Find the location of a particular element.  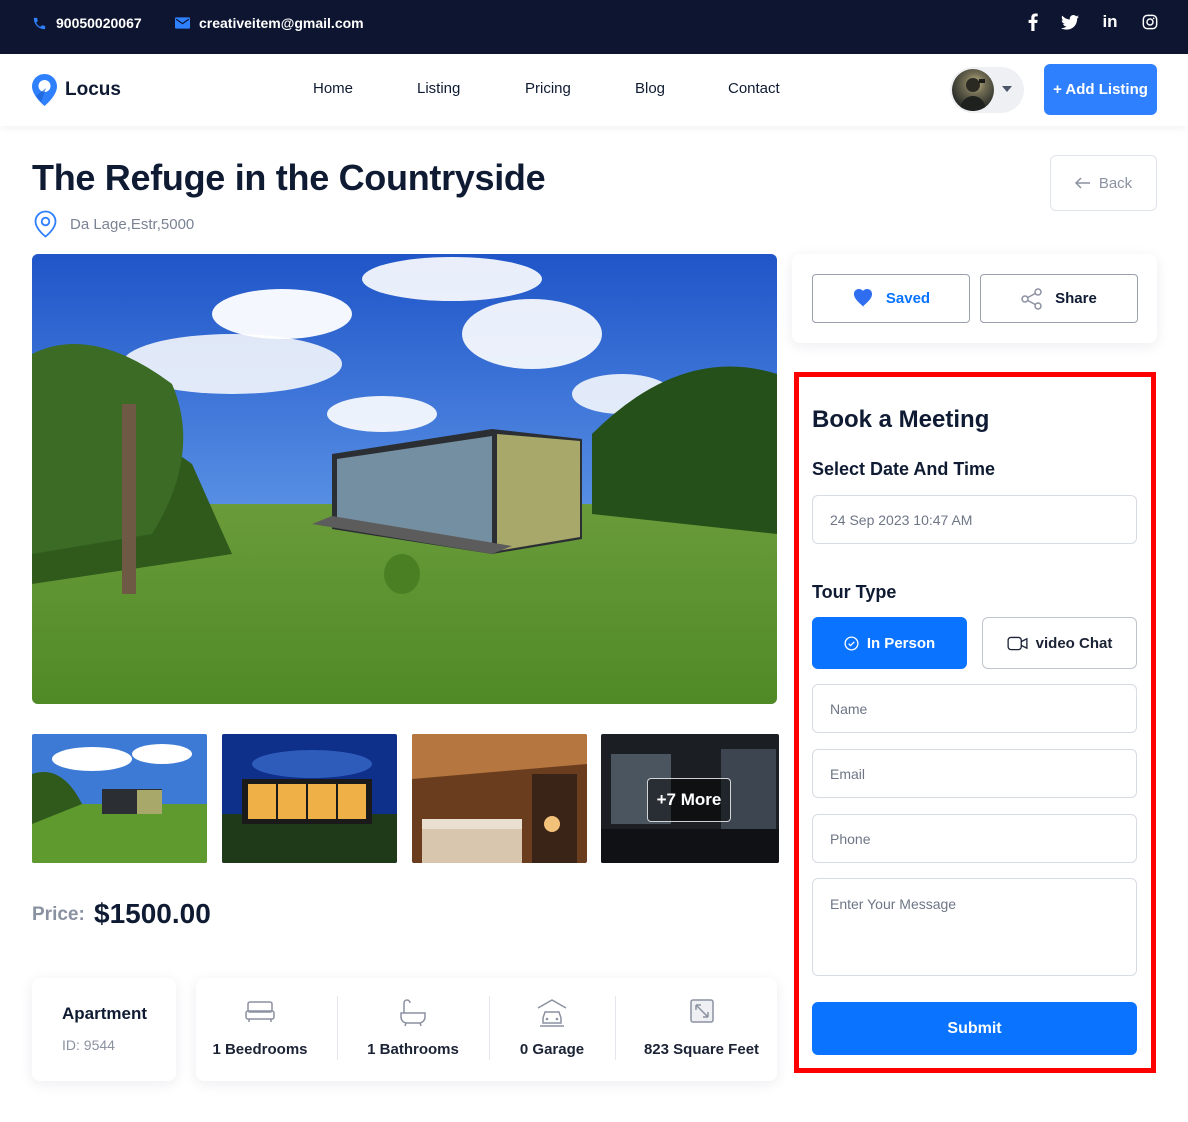

tour-video-chat-label: video Chat is located at coordinates (1074, 643).